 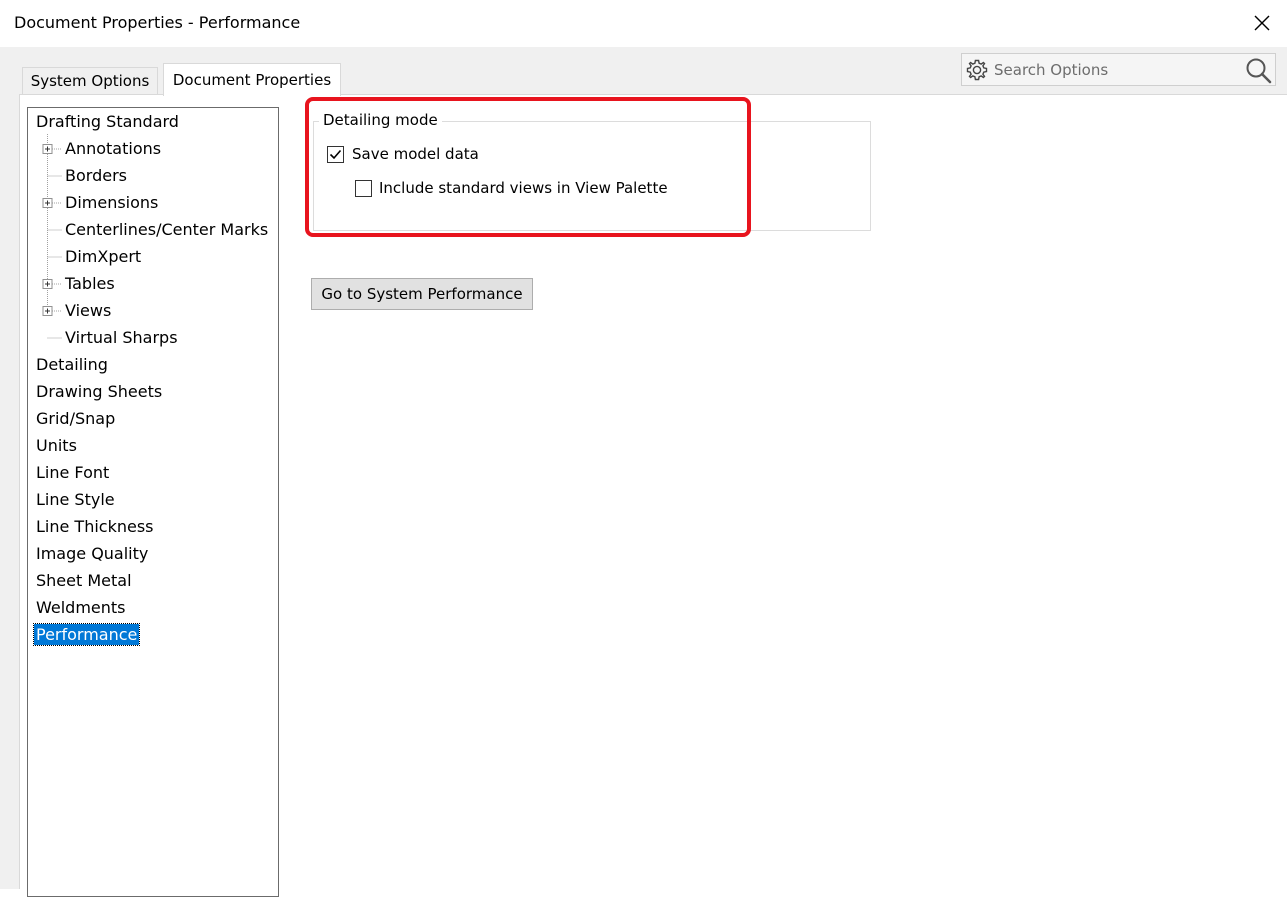 What do you see at coordinates (103, 256) in the screenshot?
I see `tree-item-dimxpert: DimXpert` at bounding box center [103, 256].